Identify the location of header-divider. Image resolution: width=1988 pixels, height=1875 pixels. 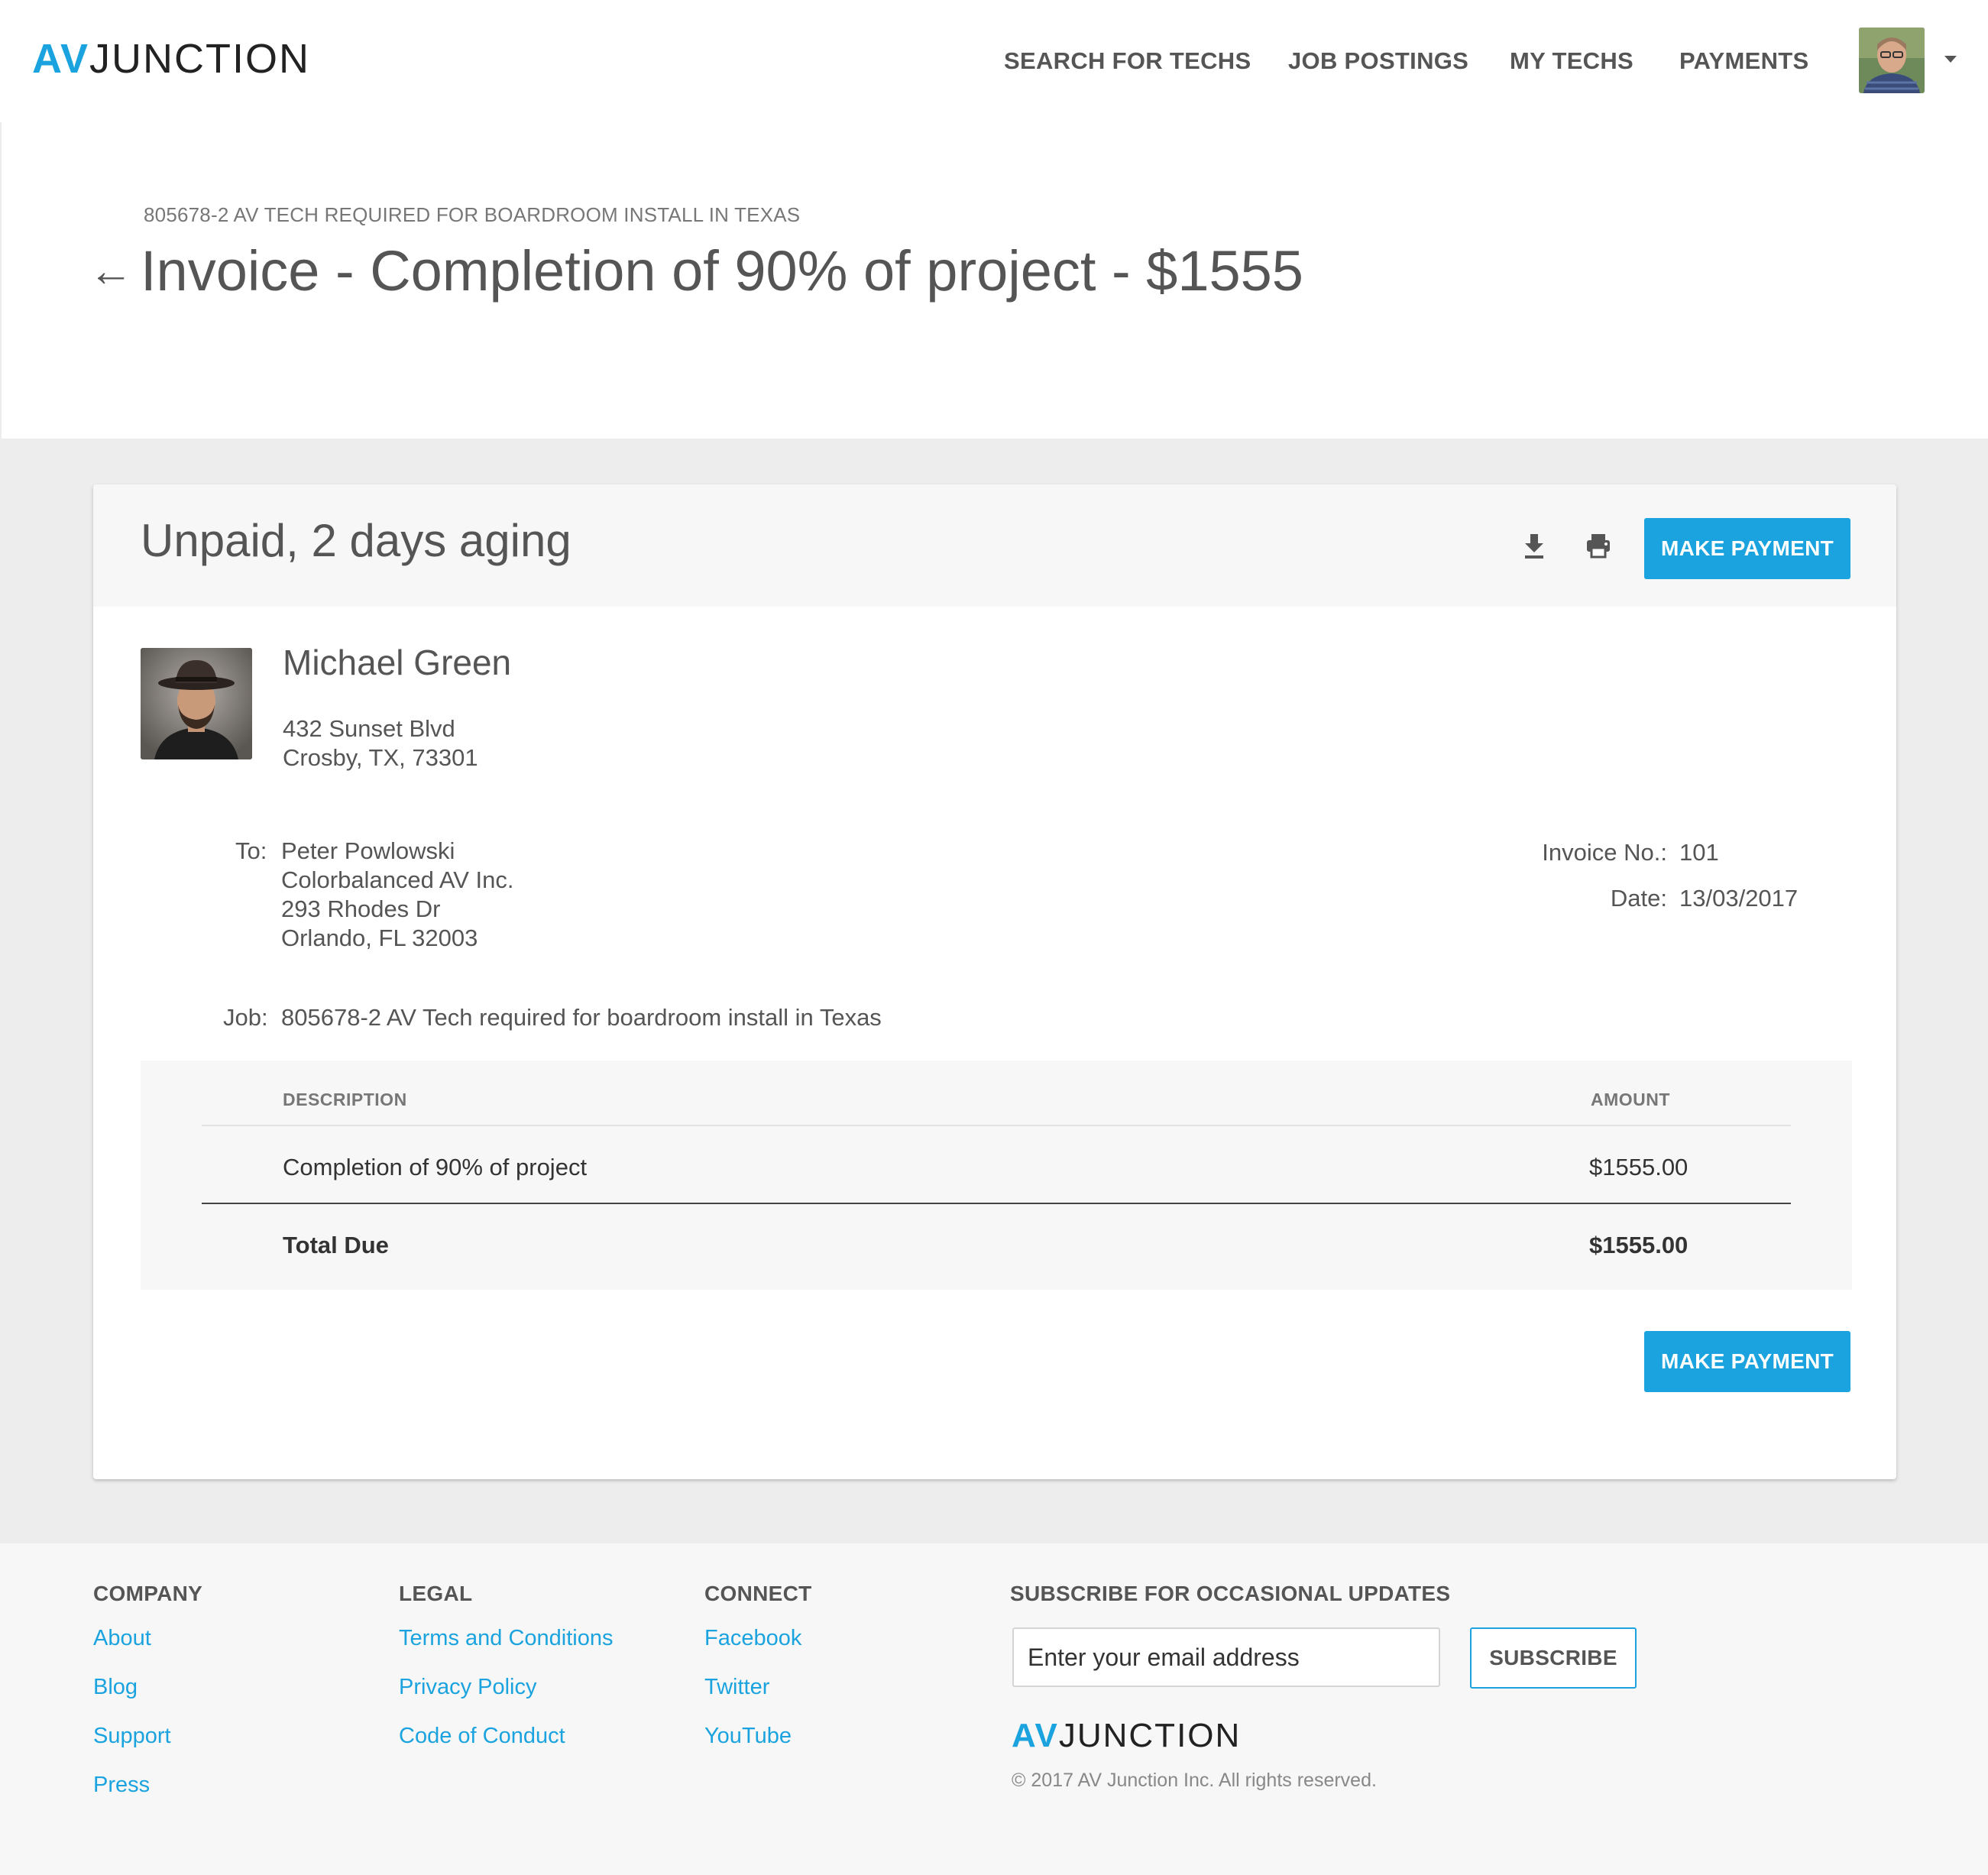
(996, 1125).